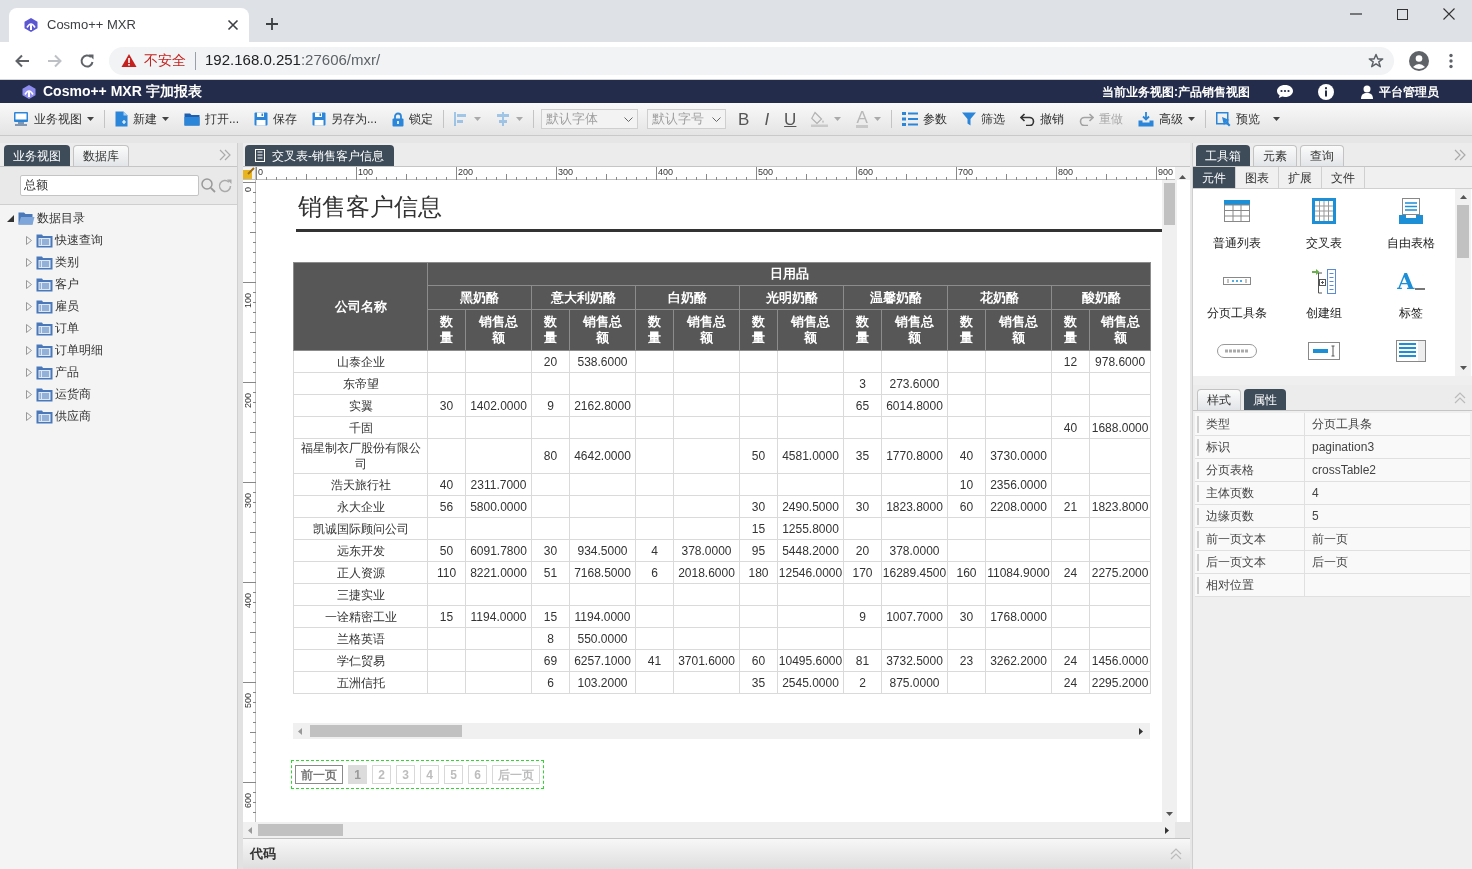 The width and height of the screenshot is (1472, 869). What do you see at coordinates (131, 306) in the screenshot?
I see `tree-item: 雇员` at bounding box center [131, 306].